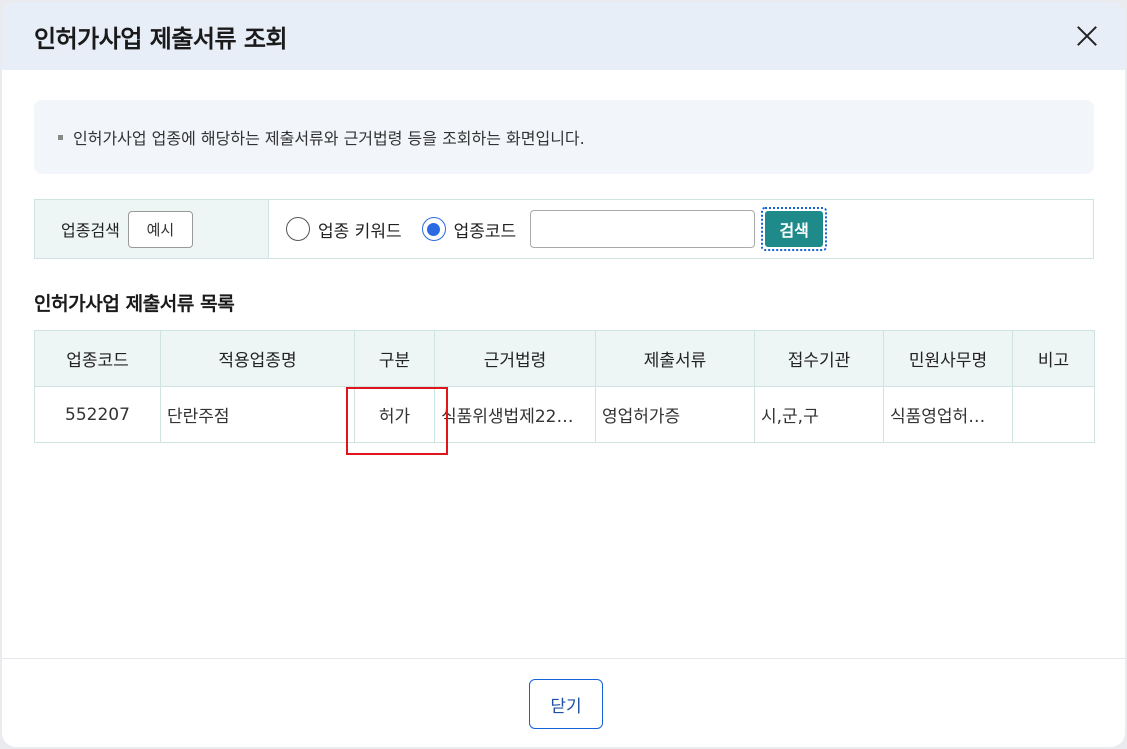 The image size is (1127, 749). I want to click on search-input, so click(643, 229).